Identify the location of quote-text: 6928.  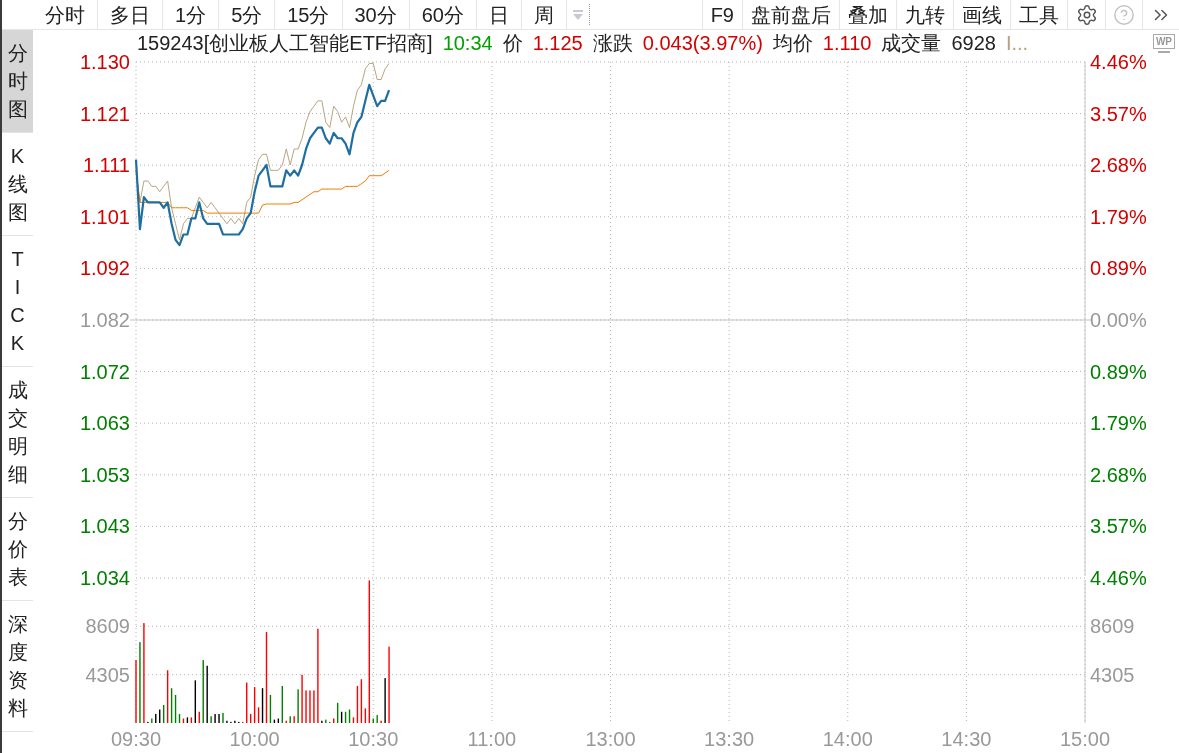
(973, 43).